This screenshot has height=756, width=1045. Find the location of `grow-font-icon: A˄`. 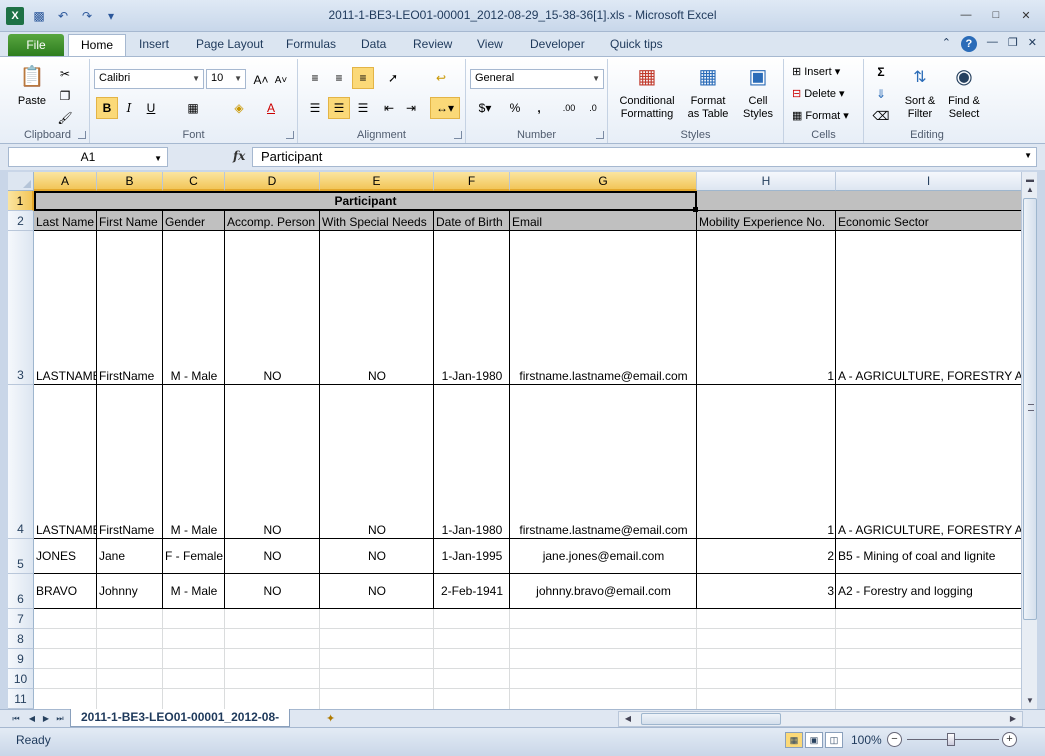

grow-font-icon: A˄ is located at coordinates (261, 80).